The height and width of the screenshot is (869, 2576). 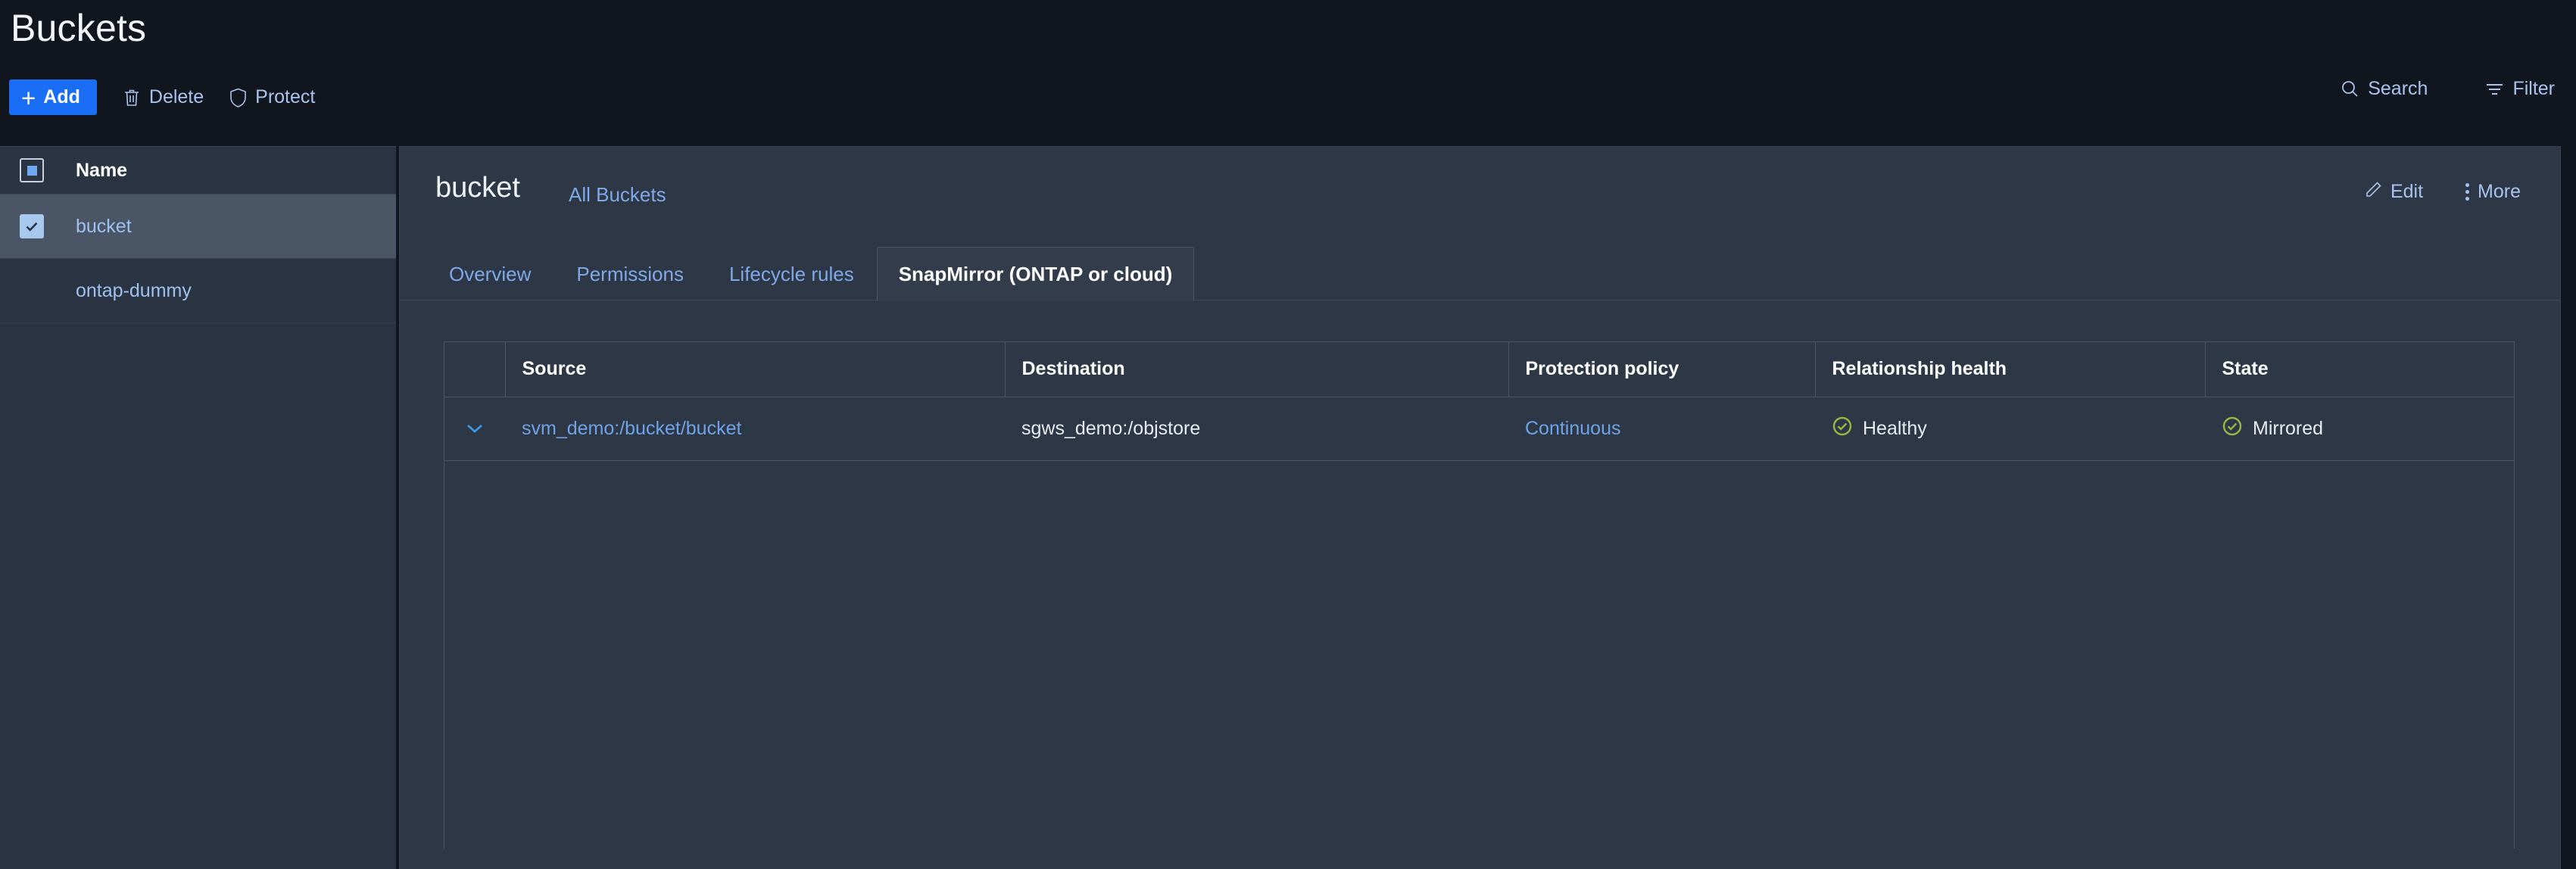 I want to click on row-checkbox-ontap-dummy, so click(x=32, y=291).